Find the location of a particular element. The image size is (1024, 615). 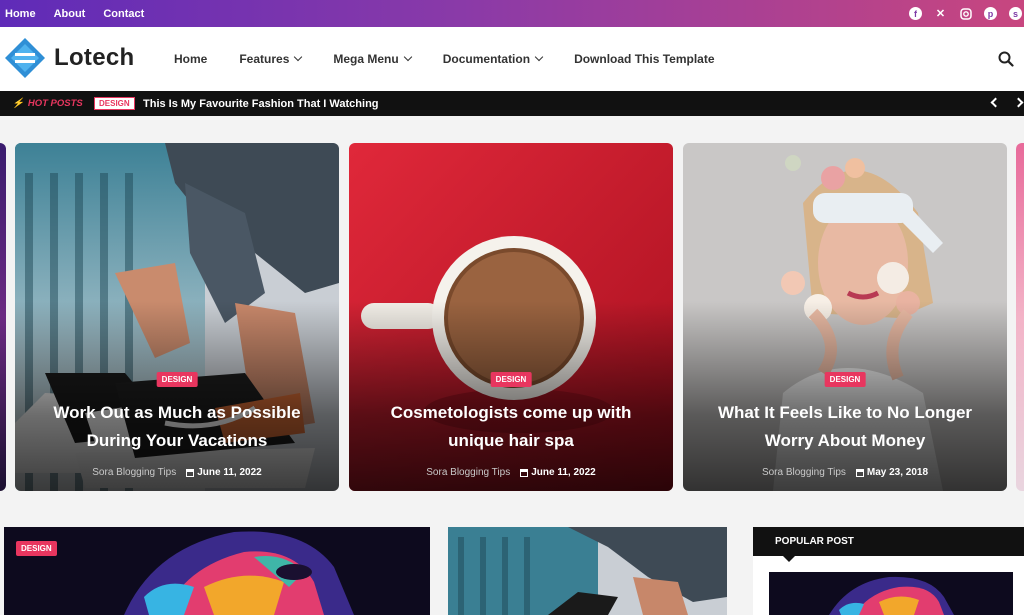

search-icon is located at coordinates (1006, 59).